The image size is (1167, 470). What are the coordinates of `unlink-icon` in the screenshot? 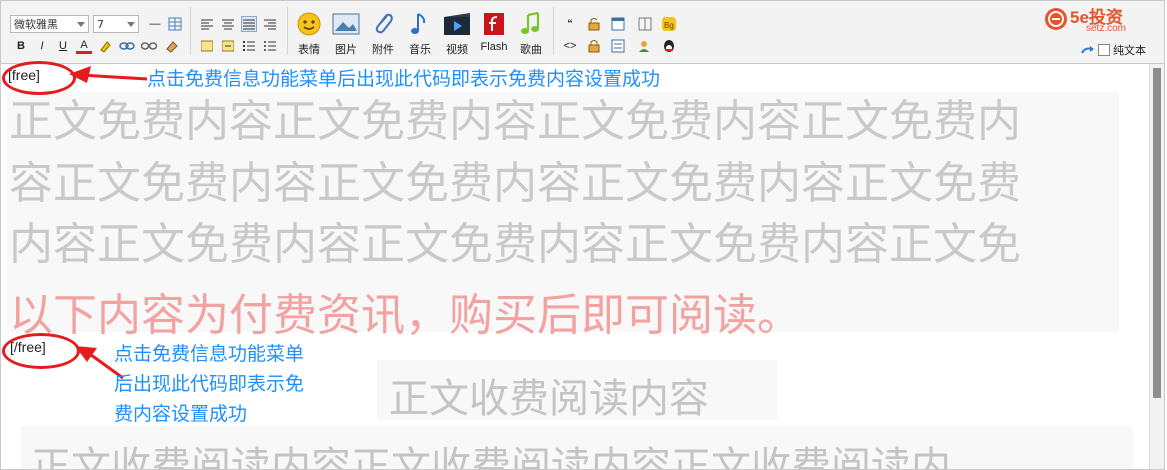 It's located at (149, 46).